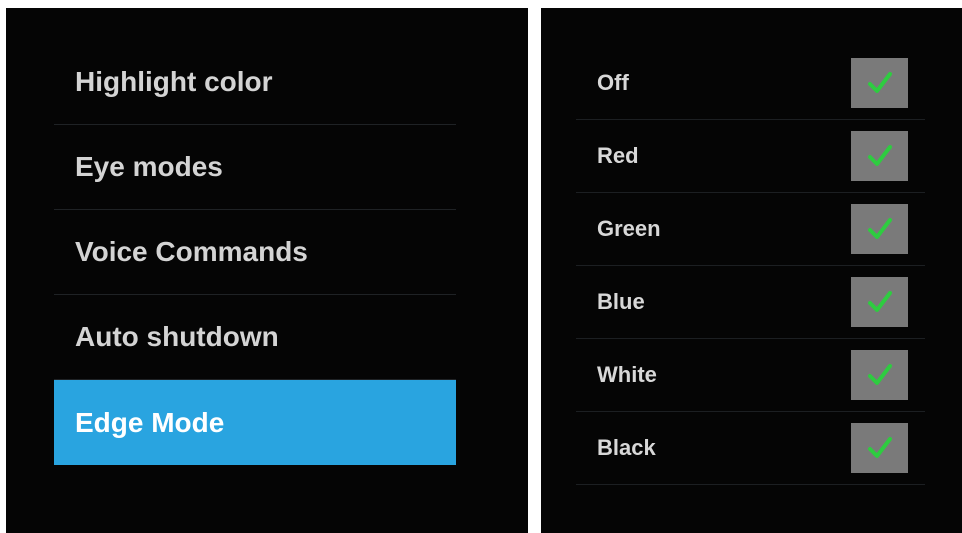  What do you see at coordinates (750, 229) in the screenshot?
I see `option-row-green: Green` at bounding box center [750, 229].